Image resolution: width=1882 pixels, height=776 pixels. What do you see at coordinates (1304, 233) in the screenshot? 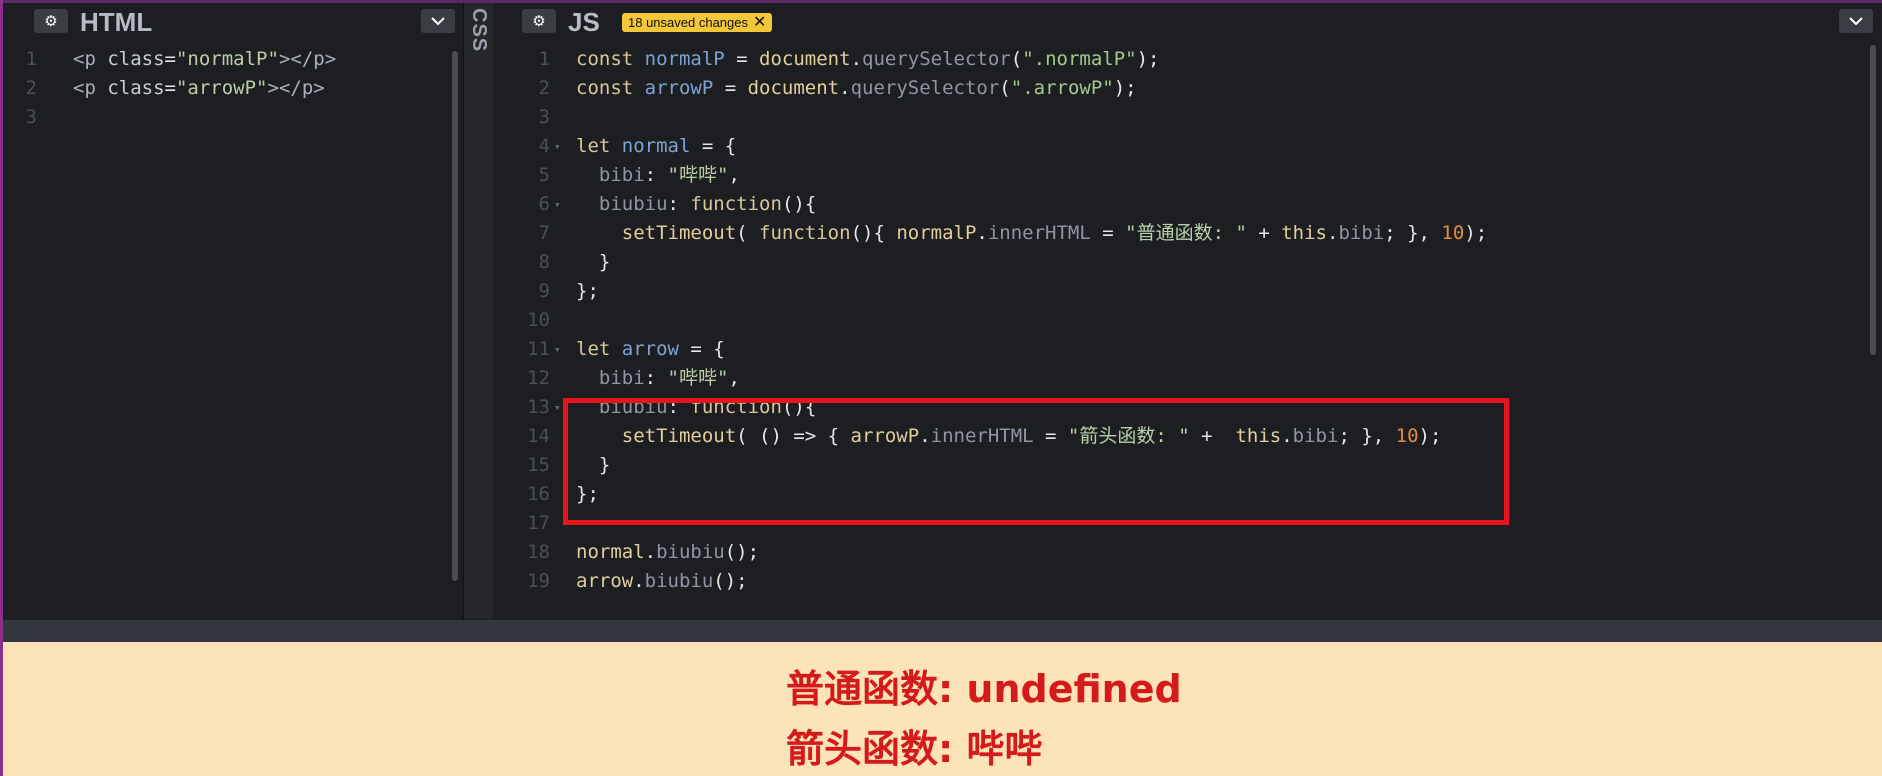
I see `code-token: this` at bounding box center [1304, 233].